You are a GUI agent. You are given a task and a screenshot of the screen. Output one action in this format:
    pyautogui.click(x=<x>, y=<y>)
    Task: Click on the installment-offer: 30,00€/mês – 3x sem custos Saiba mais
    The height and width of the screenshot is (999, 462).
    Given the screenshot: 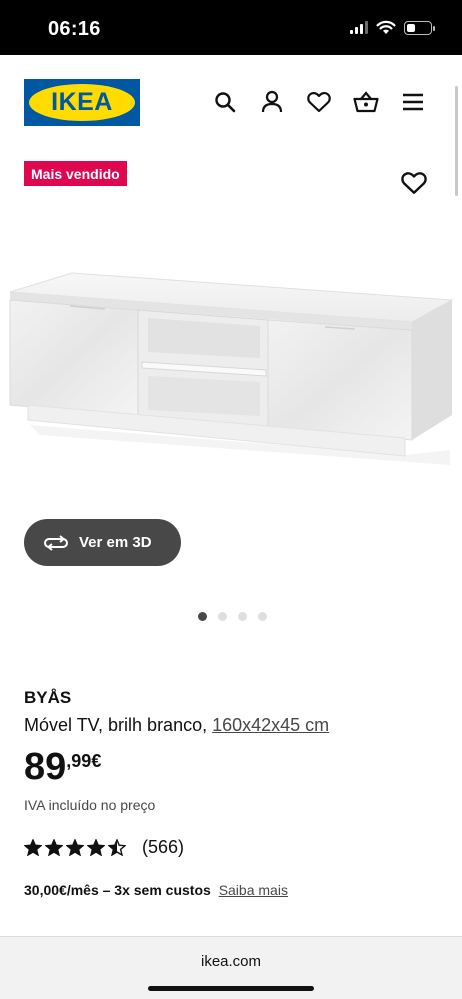 What is the action you would take?
    pyautogui.click(x=156, y=890)
    